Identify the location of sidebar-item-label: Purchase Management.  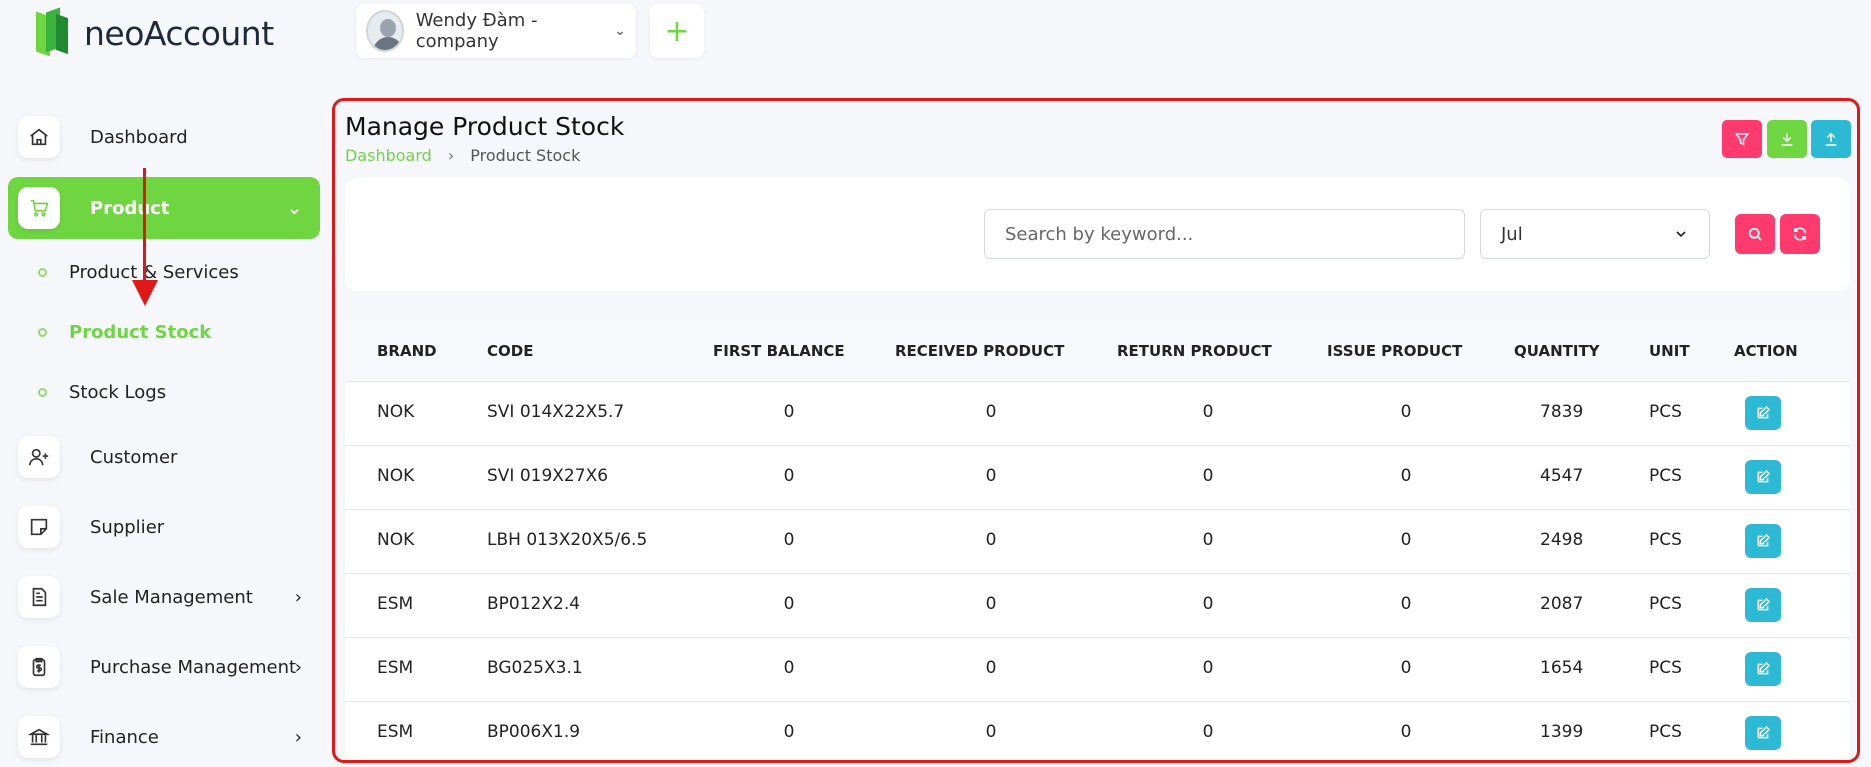
(193, 667).